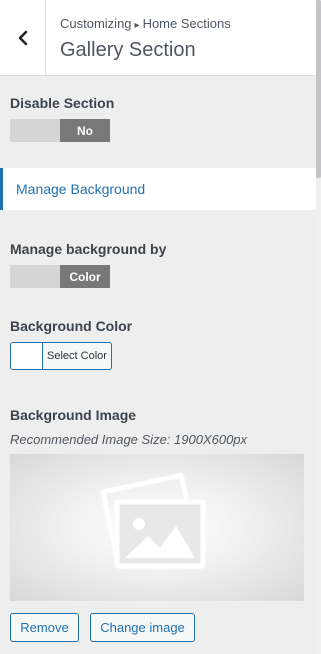  What do you see at coordinates (88, 249) in the screenshot?
I see `manage-background-by-label: Manage background by` at bounding box center [88, 249].